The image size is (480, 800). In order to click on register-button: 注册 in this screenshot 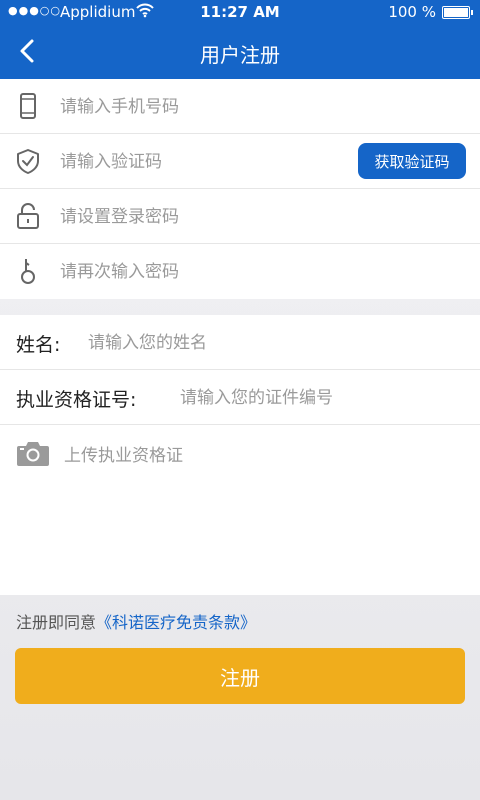, I will do `click(240, 676)`.